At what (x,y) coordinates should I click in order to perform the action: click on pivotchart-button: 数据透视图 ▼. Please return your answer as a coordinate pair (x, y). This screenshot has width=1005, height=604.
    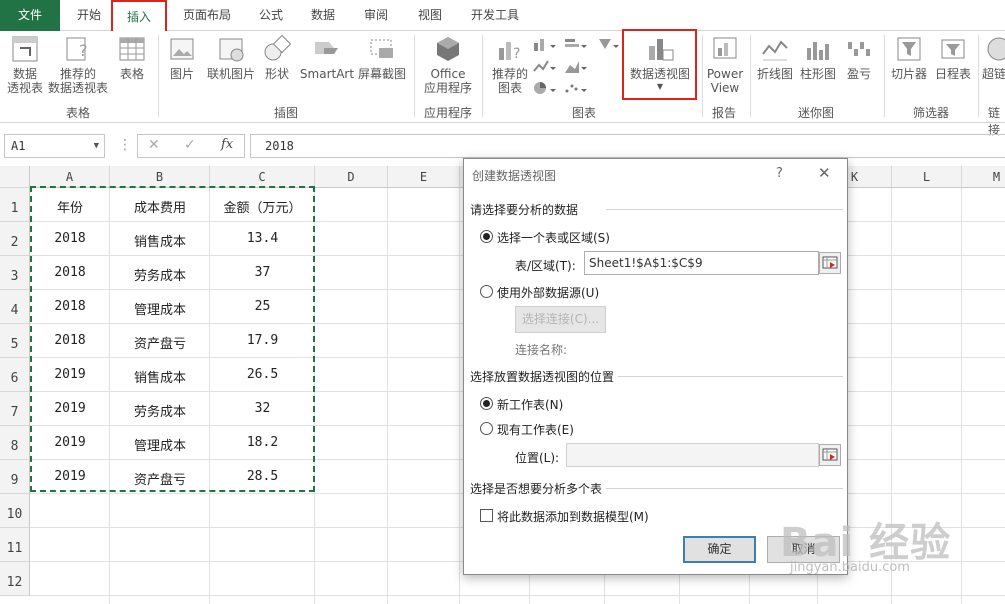
    Looking at the image, I should click on (660, 62).